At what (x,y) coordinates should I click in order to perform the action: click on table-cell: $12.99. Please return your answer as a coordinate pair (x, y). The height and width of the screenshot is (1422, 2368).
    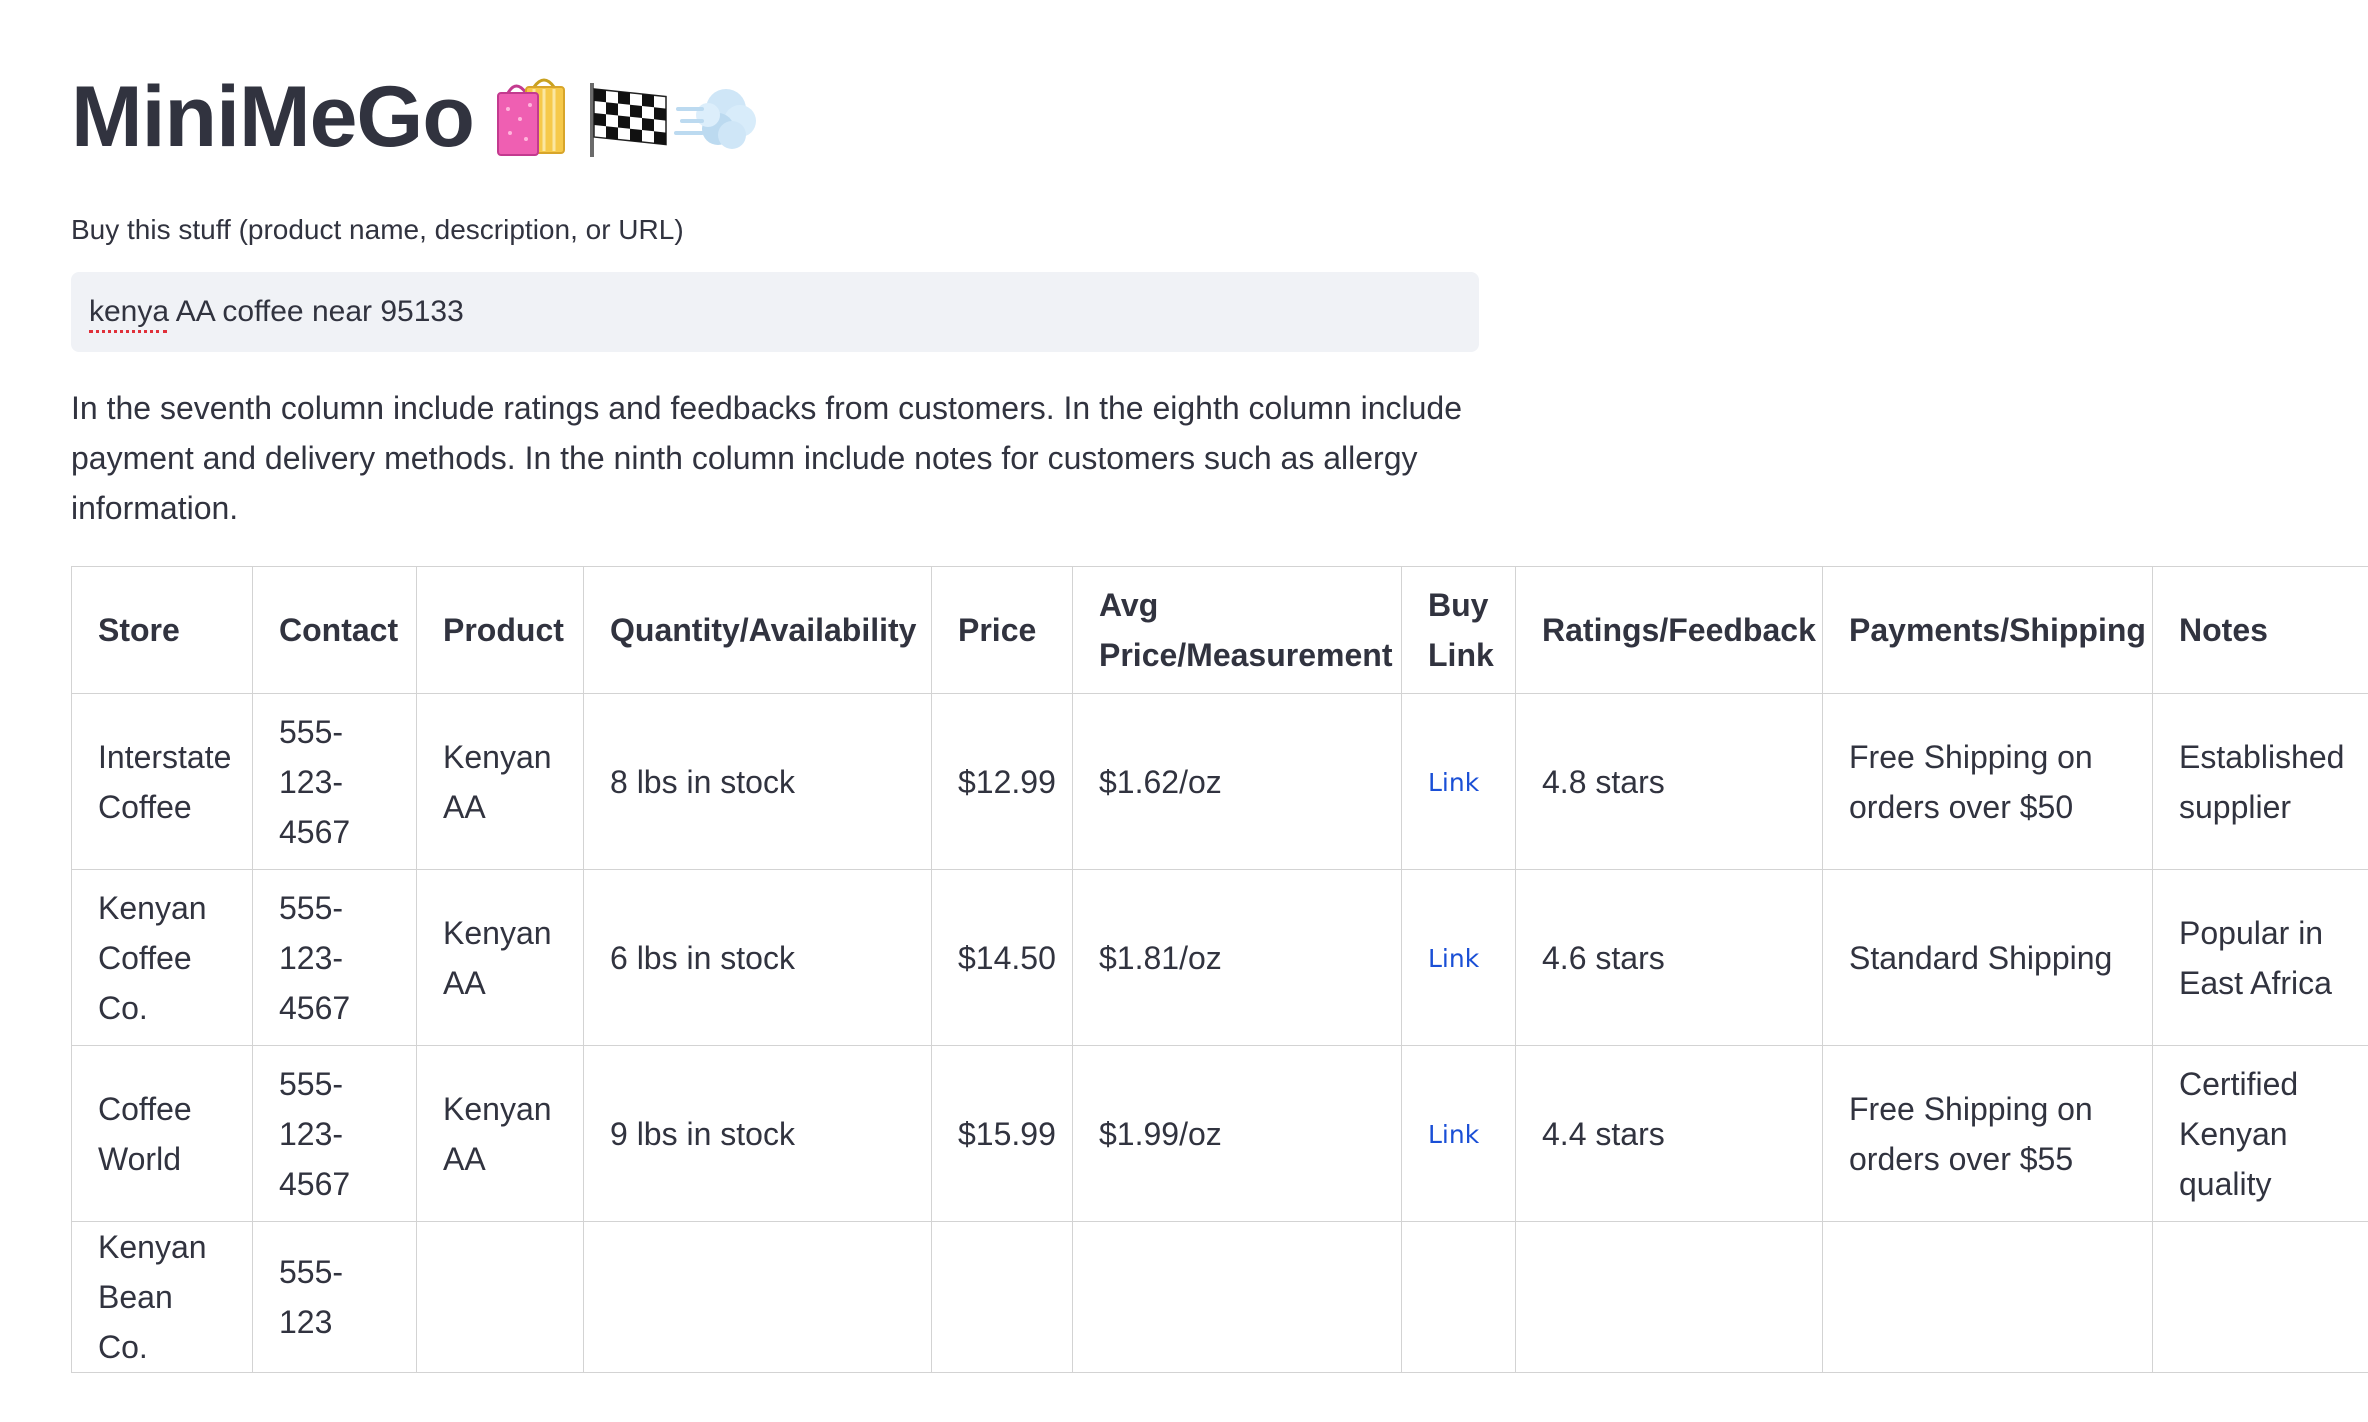
    Looking at the image, I should click on (1002, 781).